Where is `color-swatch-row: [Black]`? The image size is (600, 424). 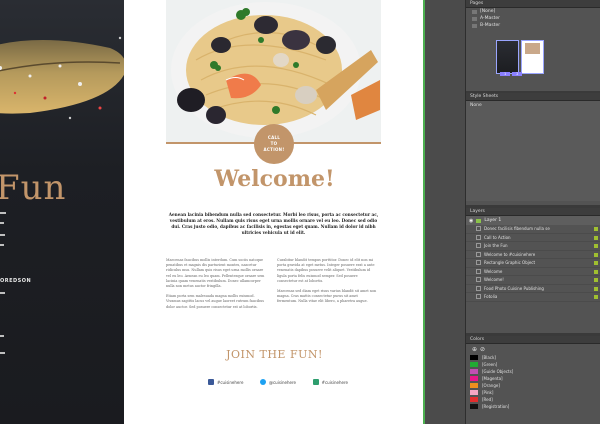
color-swatch-row: [Black] is located at coordinates (533, 357).